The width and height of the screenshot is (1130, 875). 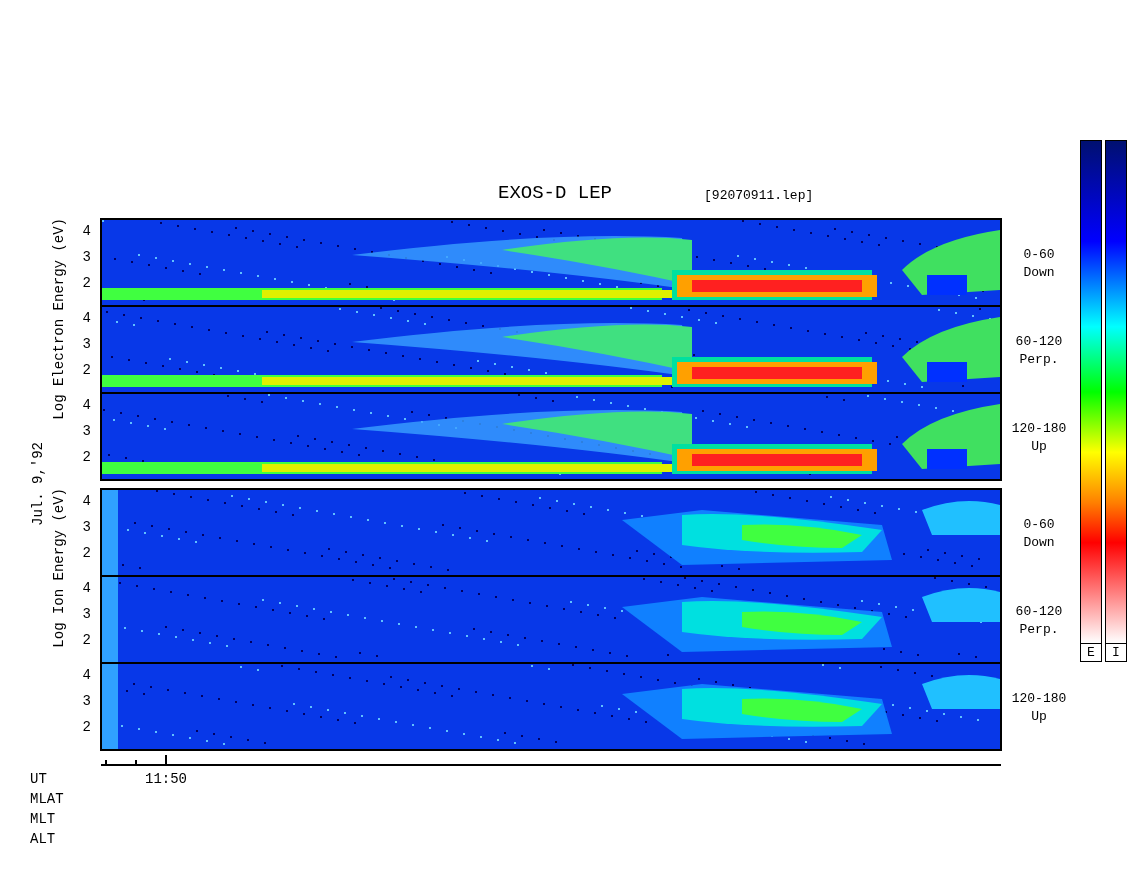 I want to click on date-label: Jul. 9,'92, so click(x=37, y=484).